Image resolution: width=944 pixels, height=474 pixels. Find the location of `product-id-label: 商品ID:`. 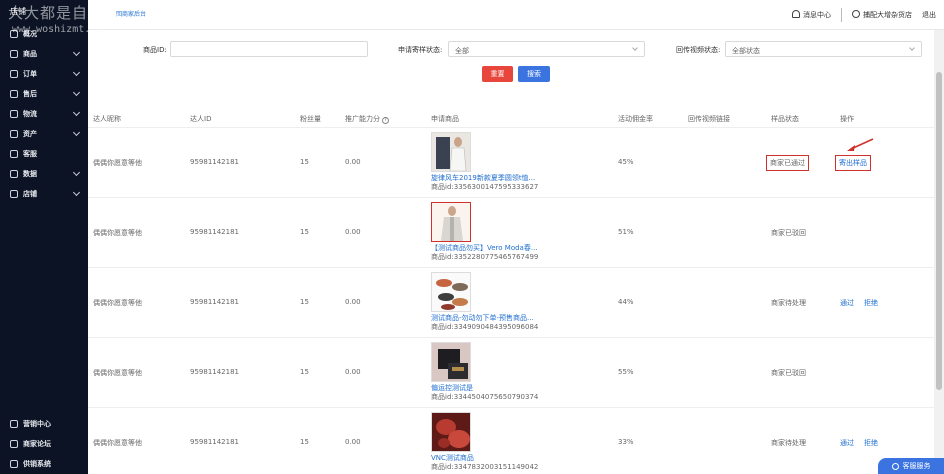

product-id-label: 商品ID: is located at coordinates (155, 50).